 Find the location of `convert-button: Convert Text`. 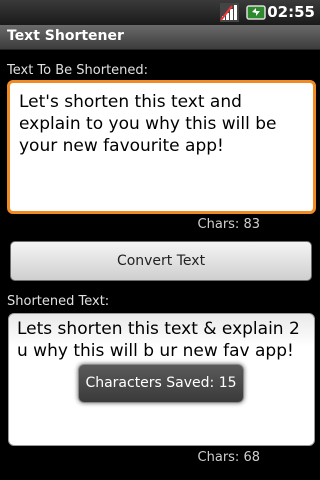

convert-button: Convert Text is located at coordinates (161, 261).